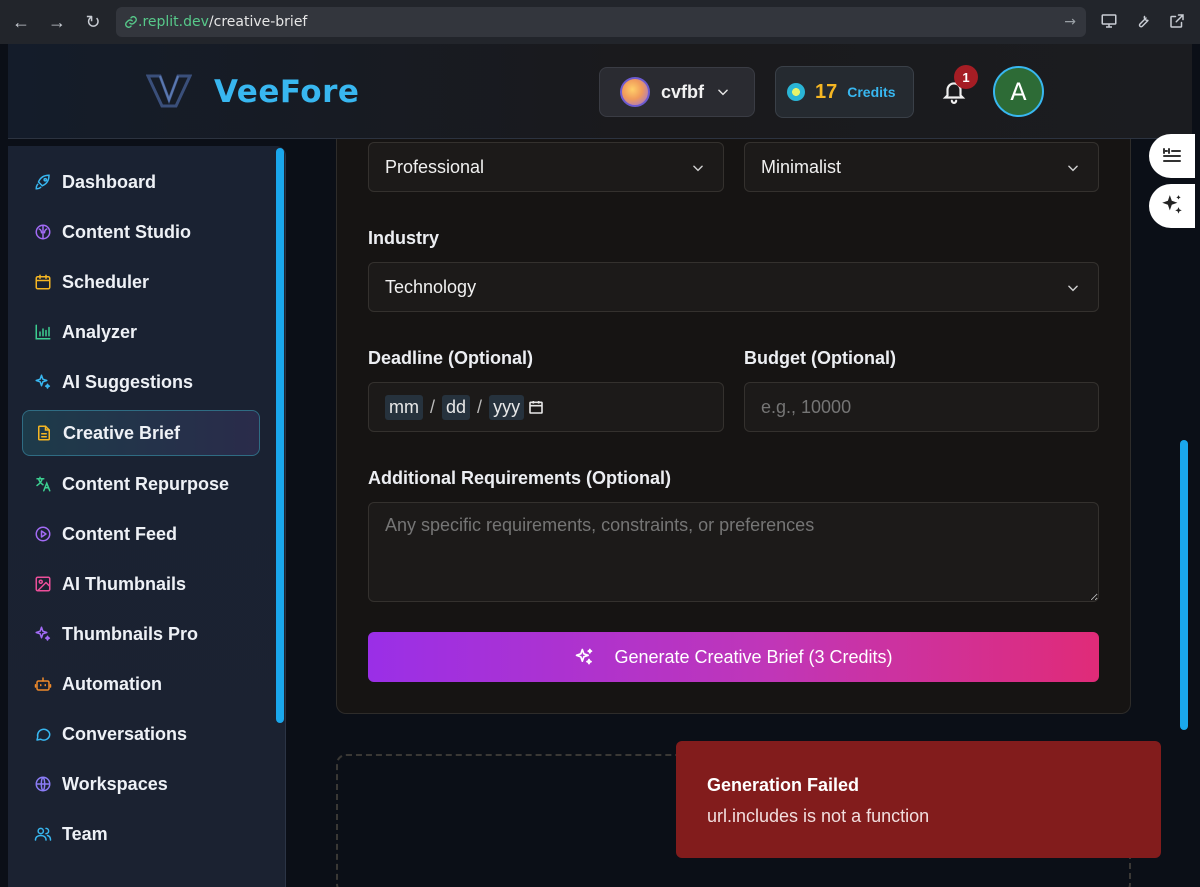 The height and width of the screenshot is (887, 1200). Describe the element at coordinates (733, 287) in the screenshot. I see `industry-select: Technology` at that location.